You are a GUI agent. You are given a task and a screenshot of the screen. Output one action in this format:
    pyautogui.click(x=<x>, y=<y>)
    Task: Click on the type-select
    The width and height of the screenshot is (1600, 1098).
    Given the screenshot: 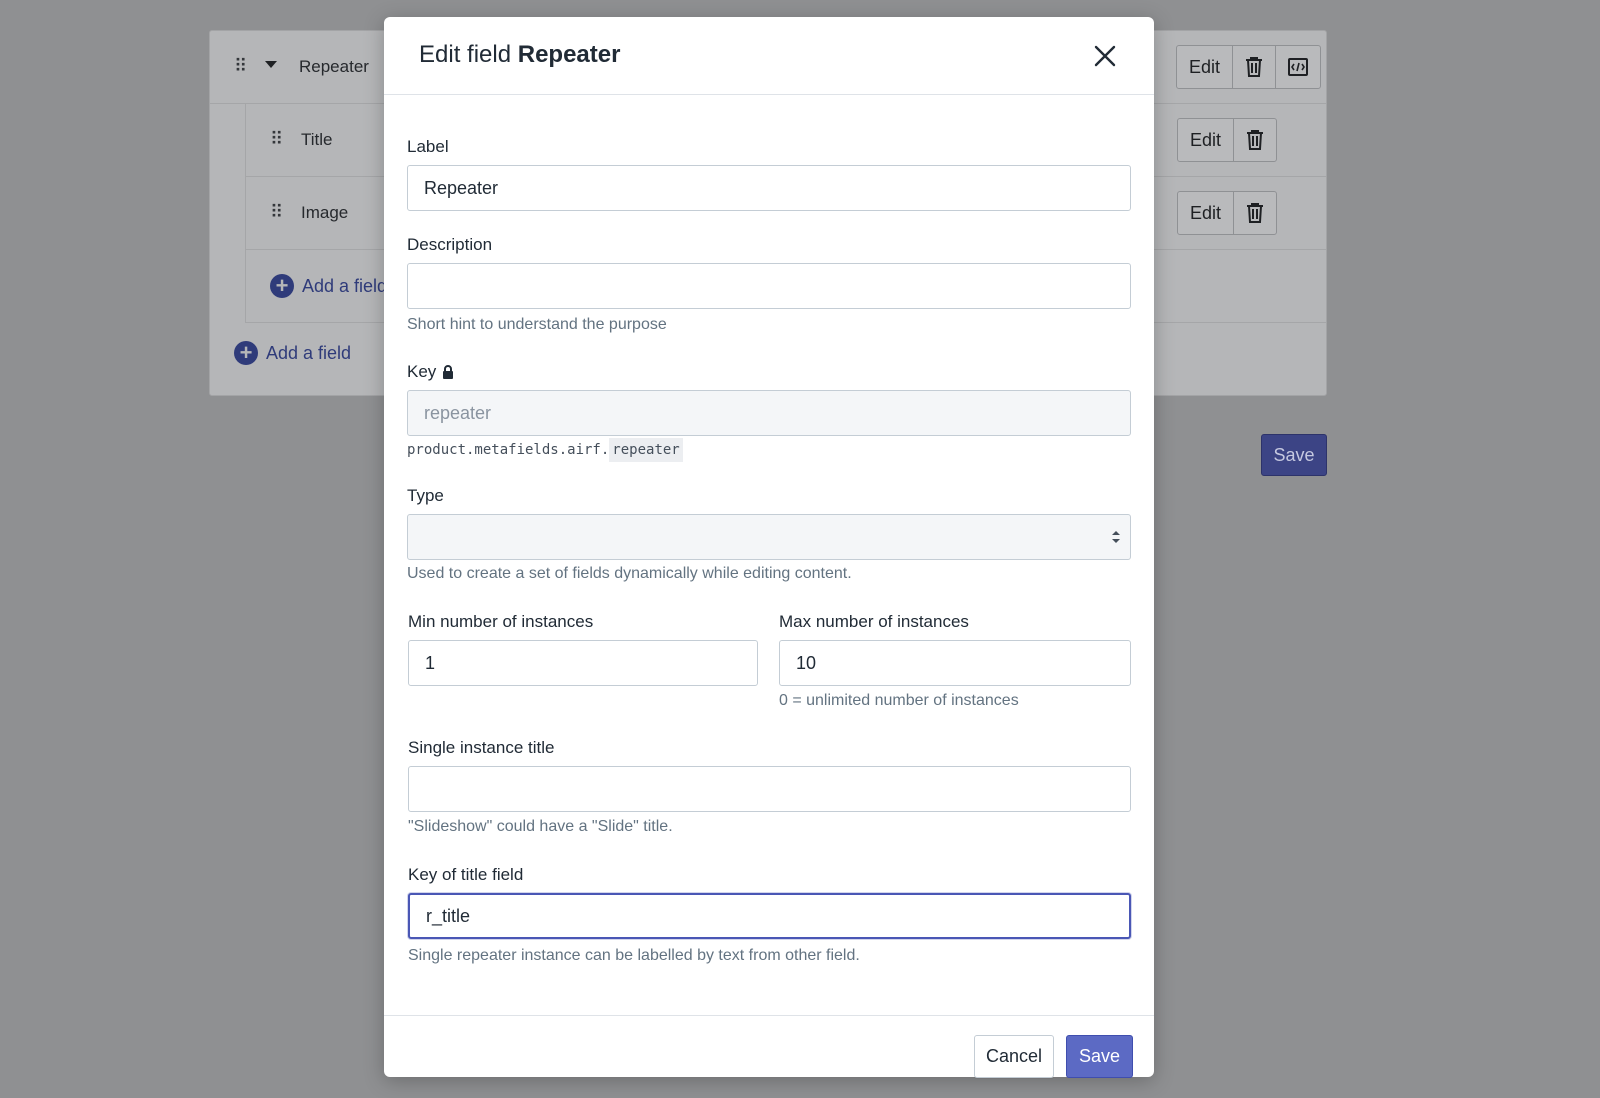 What is the action you would take?
    pyautogui.click(x=769, y=537)
    